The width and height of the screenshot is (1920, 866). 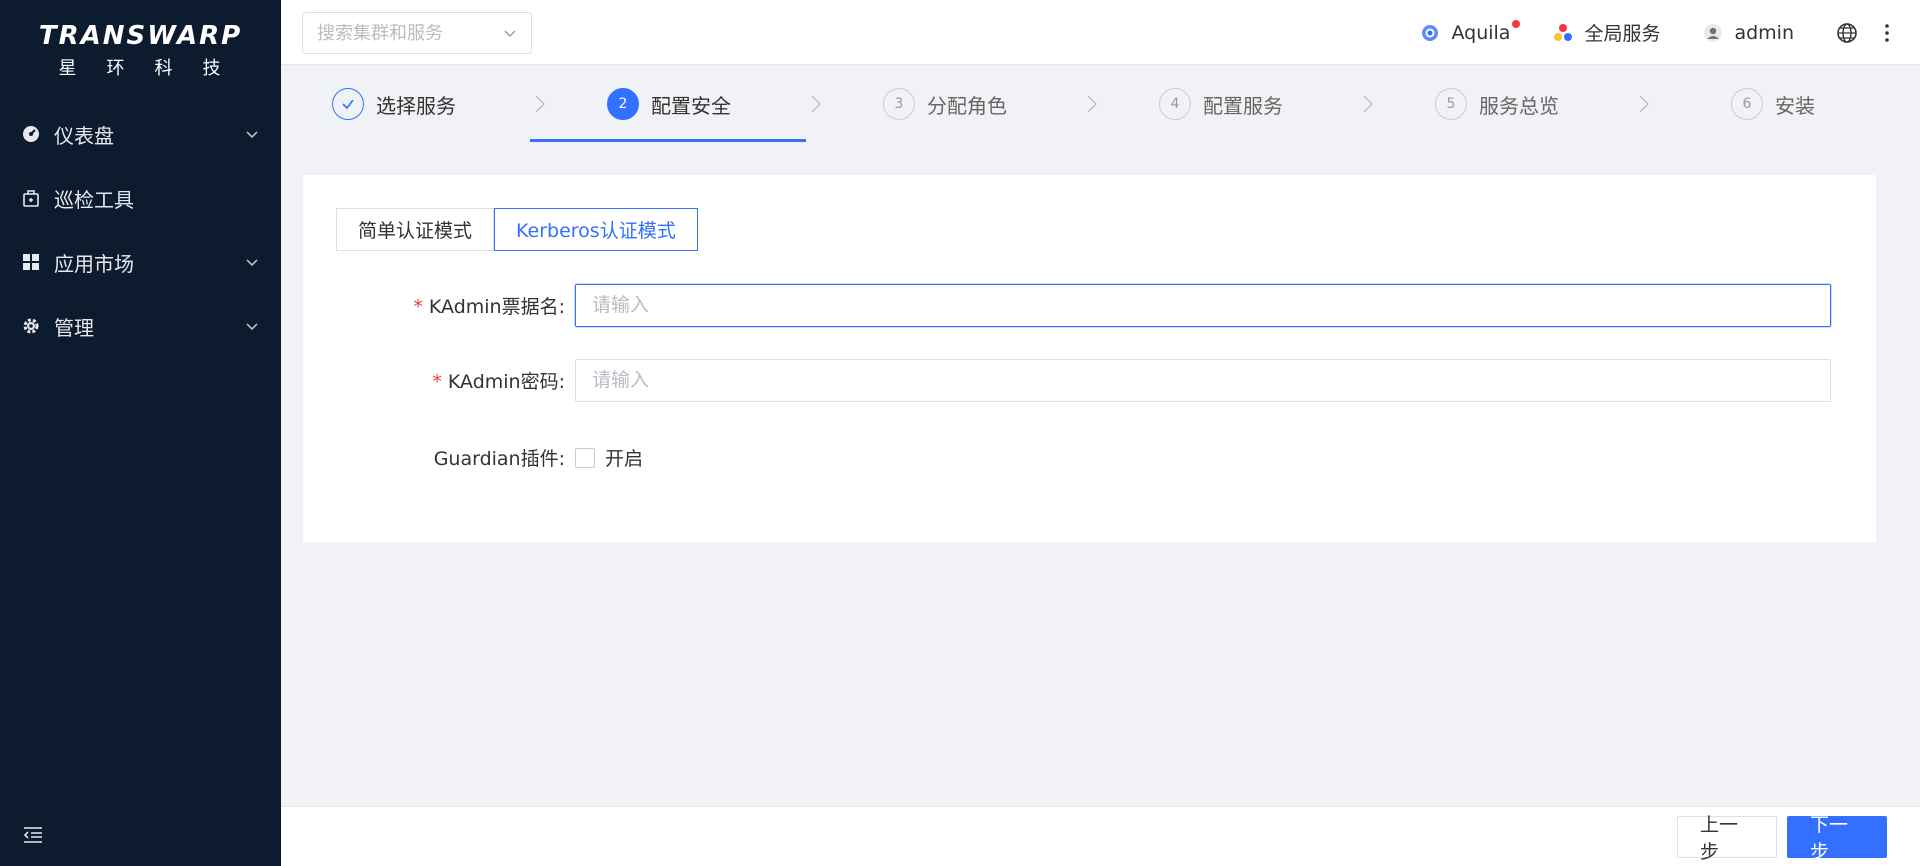 I want to click on guardian-plugin-row: Guardian插件: 开启, so click(x=1089, y=457).